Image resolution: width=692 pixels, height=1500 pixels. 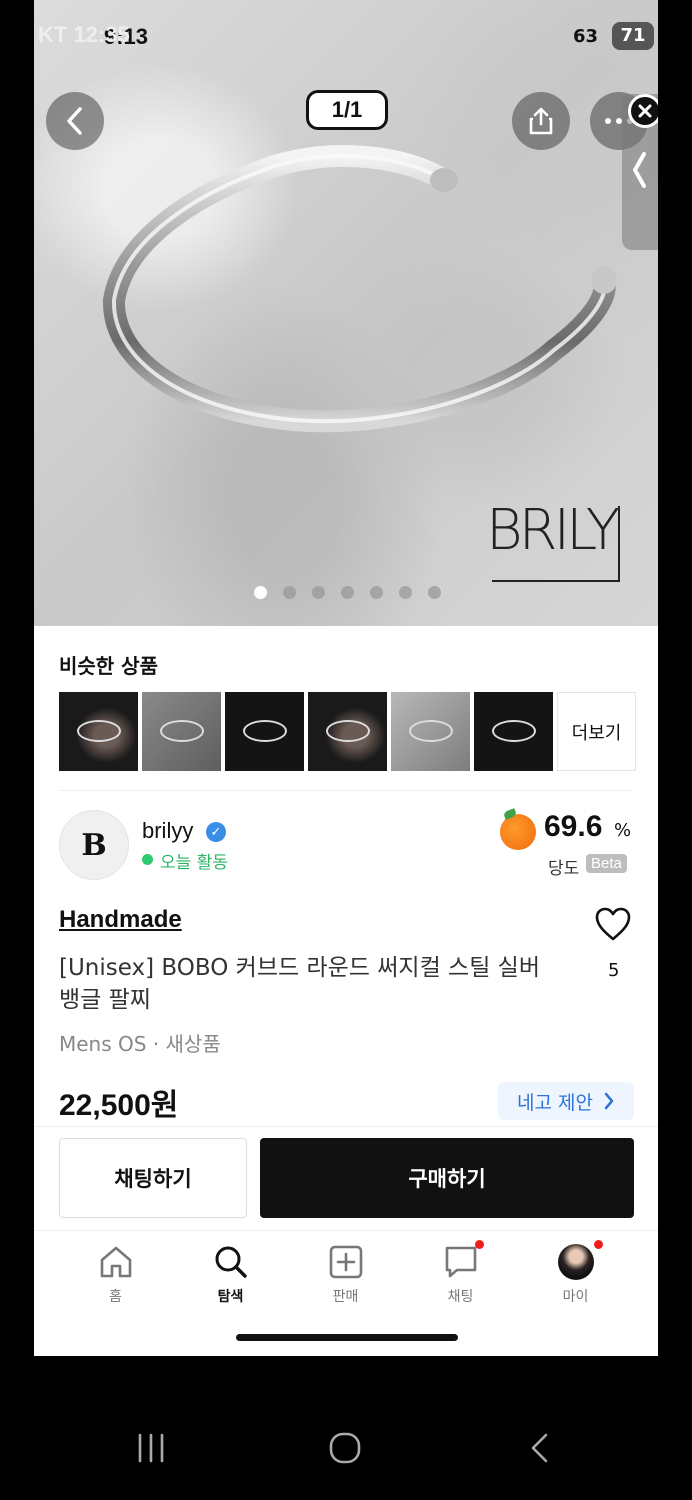 I want to click on product-category-link: Handmade, so click(x=120, y=920).